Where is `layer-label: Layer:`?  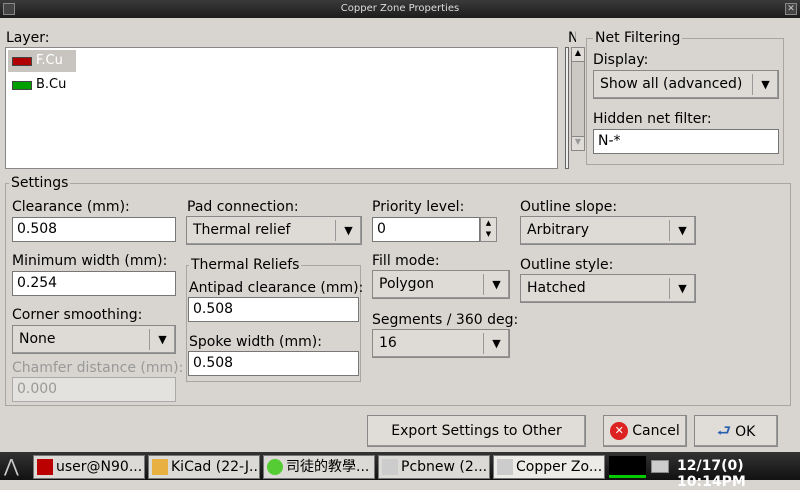
layer-label: Layer: is located at coordinates (28, 38).